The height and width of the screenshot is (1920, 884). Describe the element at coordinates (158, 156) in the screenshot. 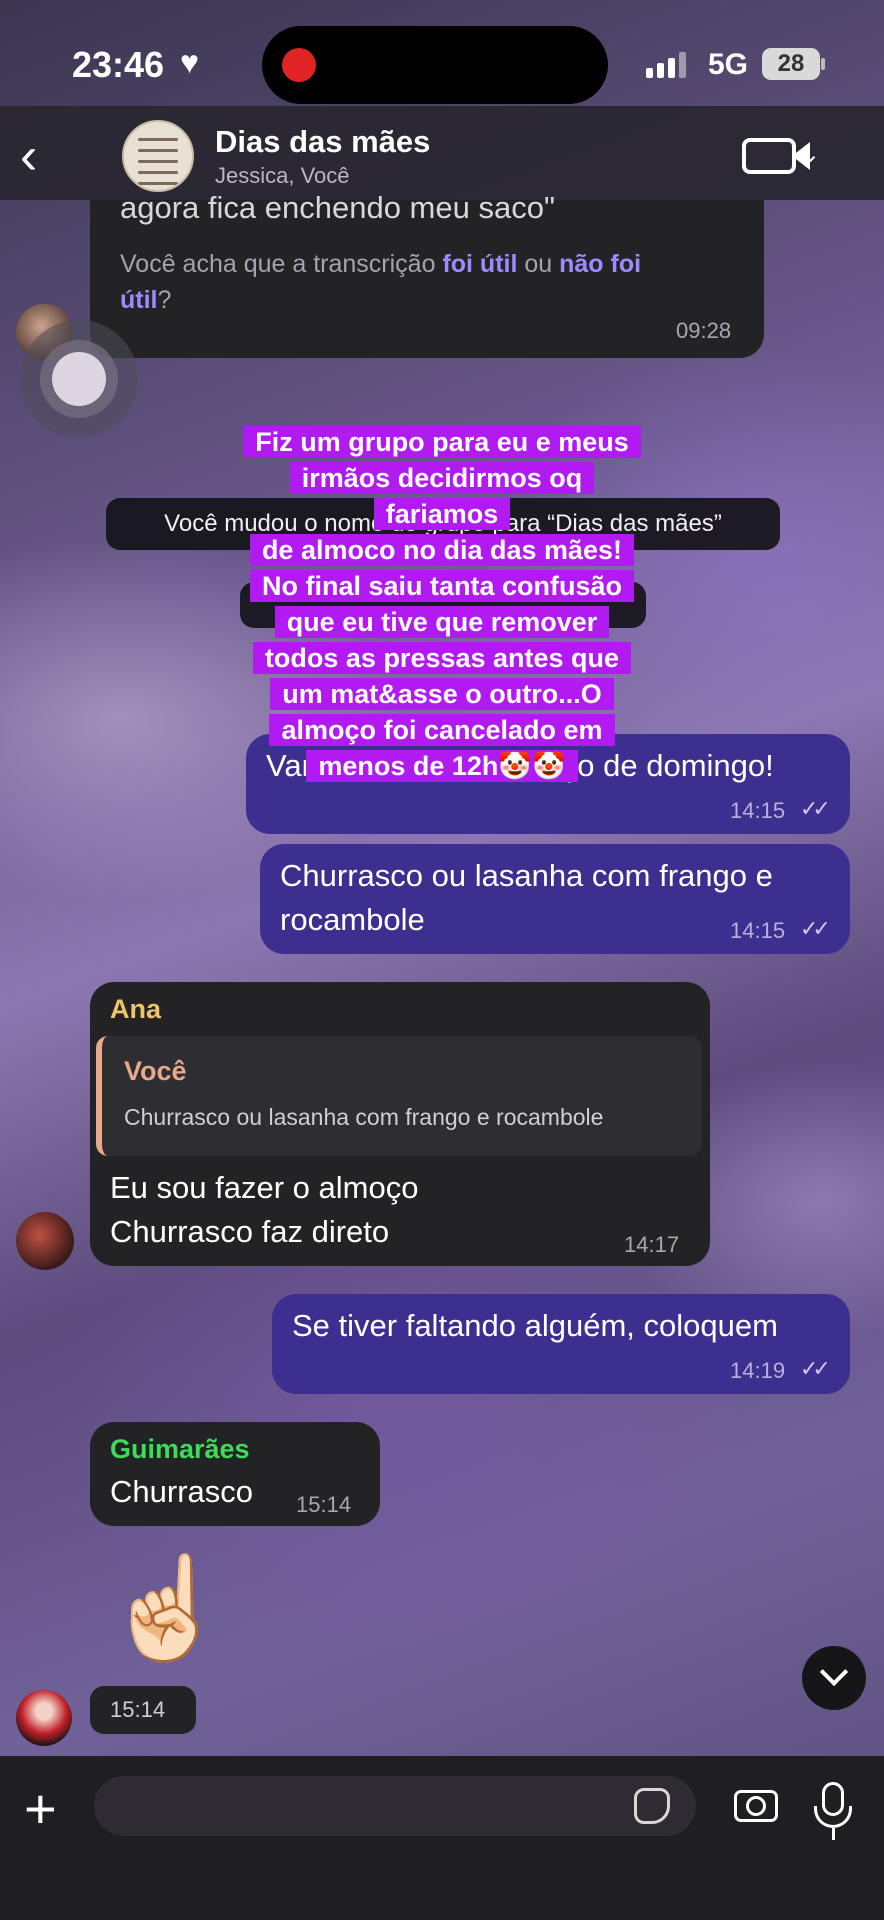

I see `group-avatar` at that location.